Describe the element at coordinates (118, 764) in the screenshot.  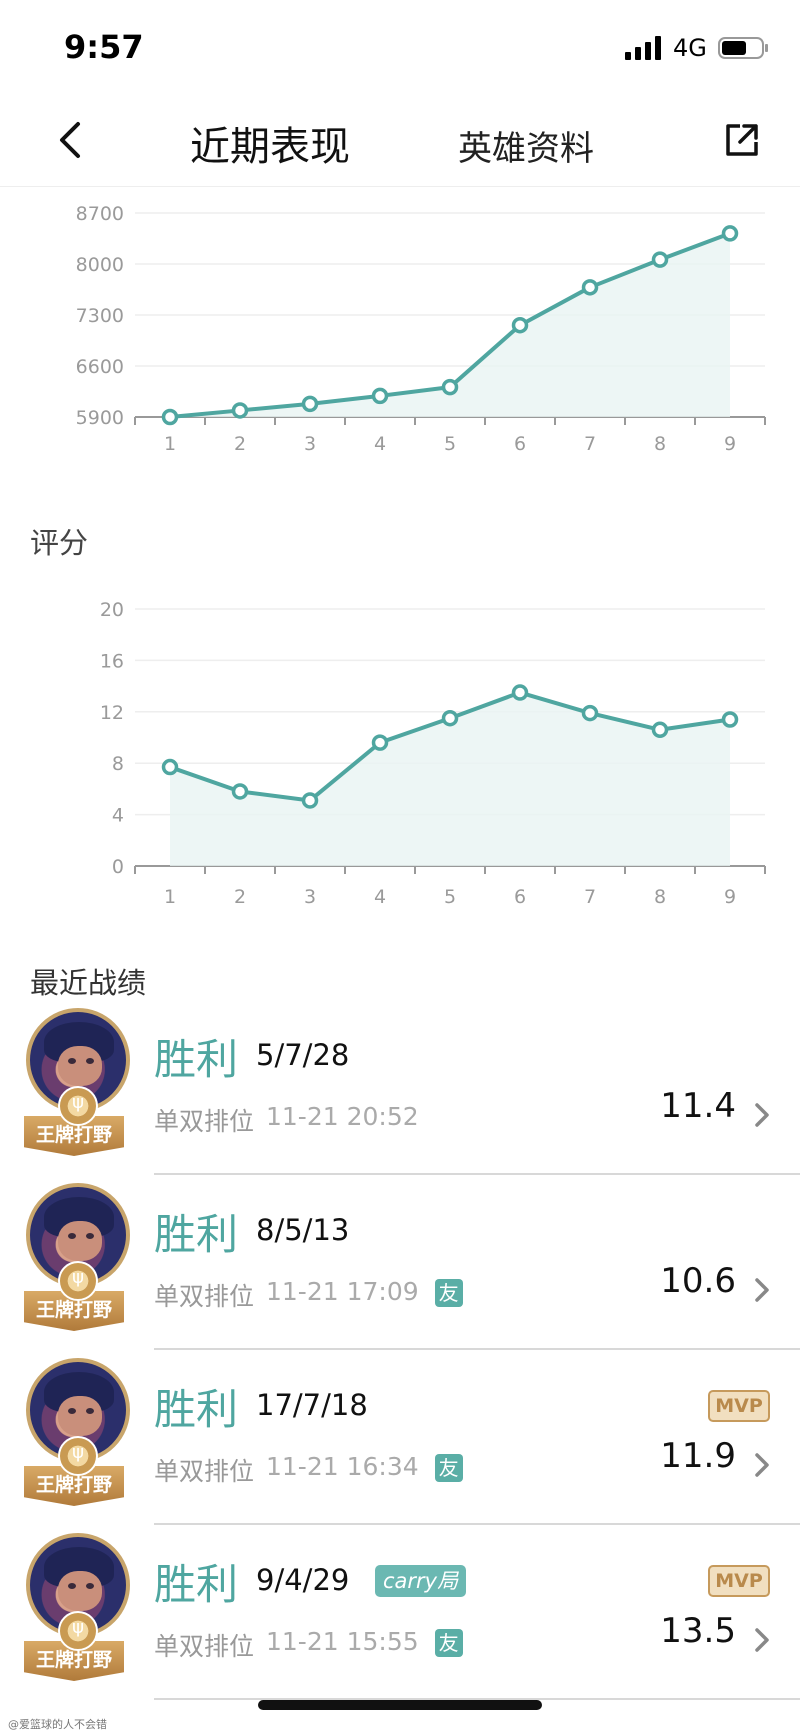
I see `y-tick-label: 8` at that location.